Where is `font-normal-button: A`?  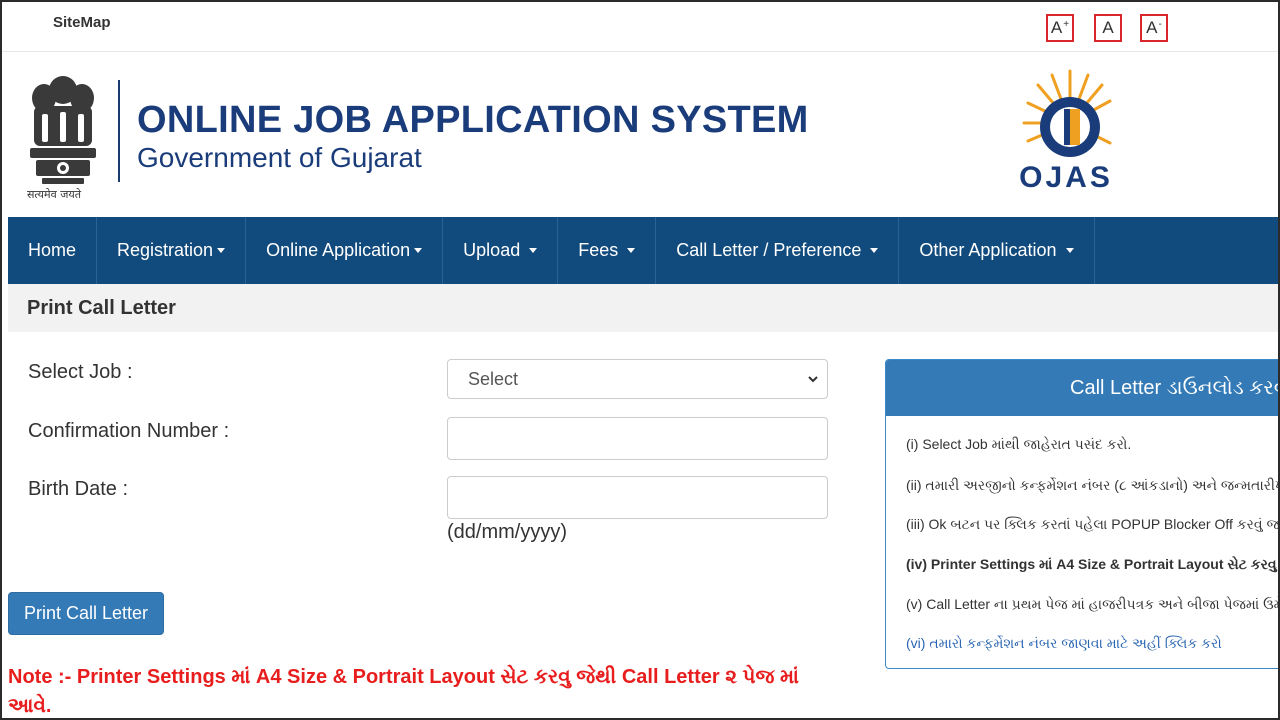
font-normal-button: A is located at coordinates (1108, 28).